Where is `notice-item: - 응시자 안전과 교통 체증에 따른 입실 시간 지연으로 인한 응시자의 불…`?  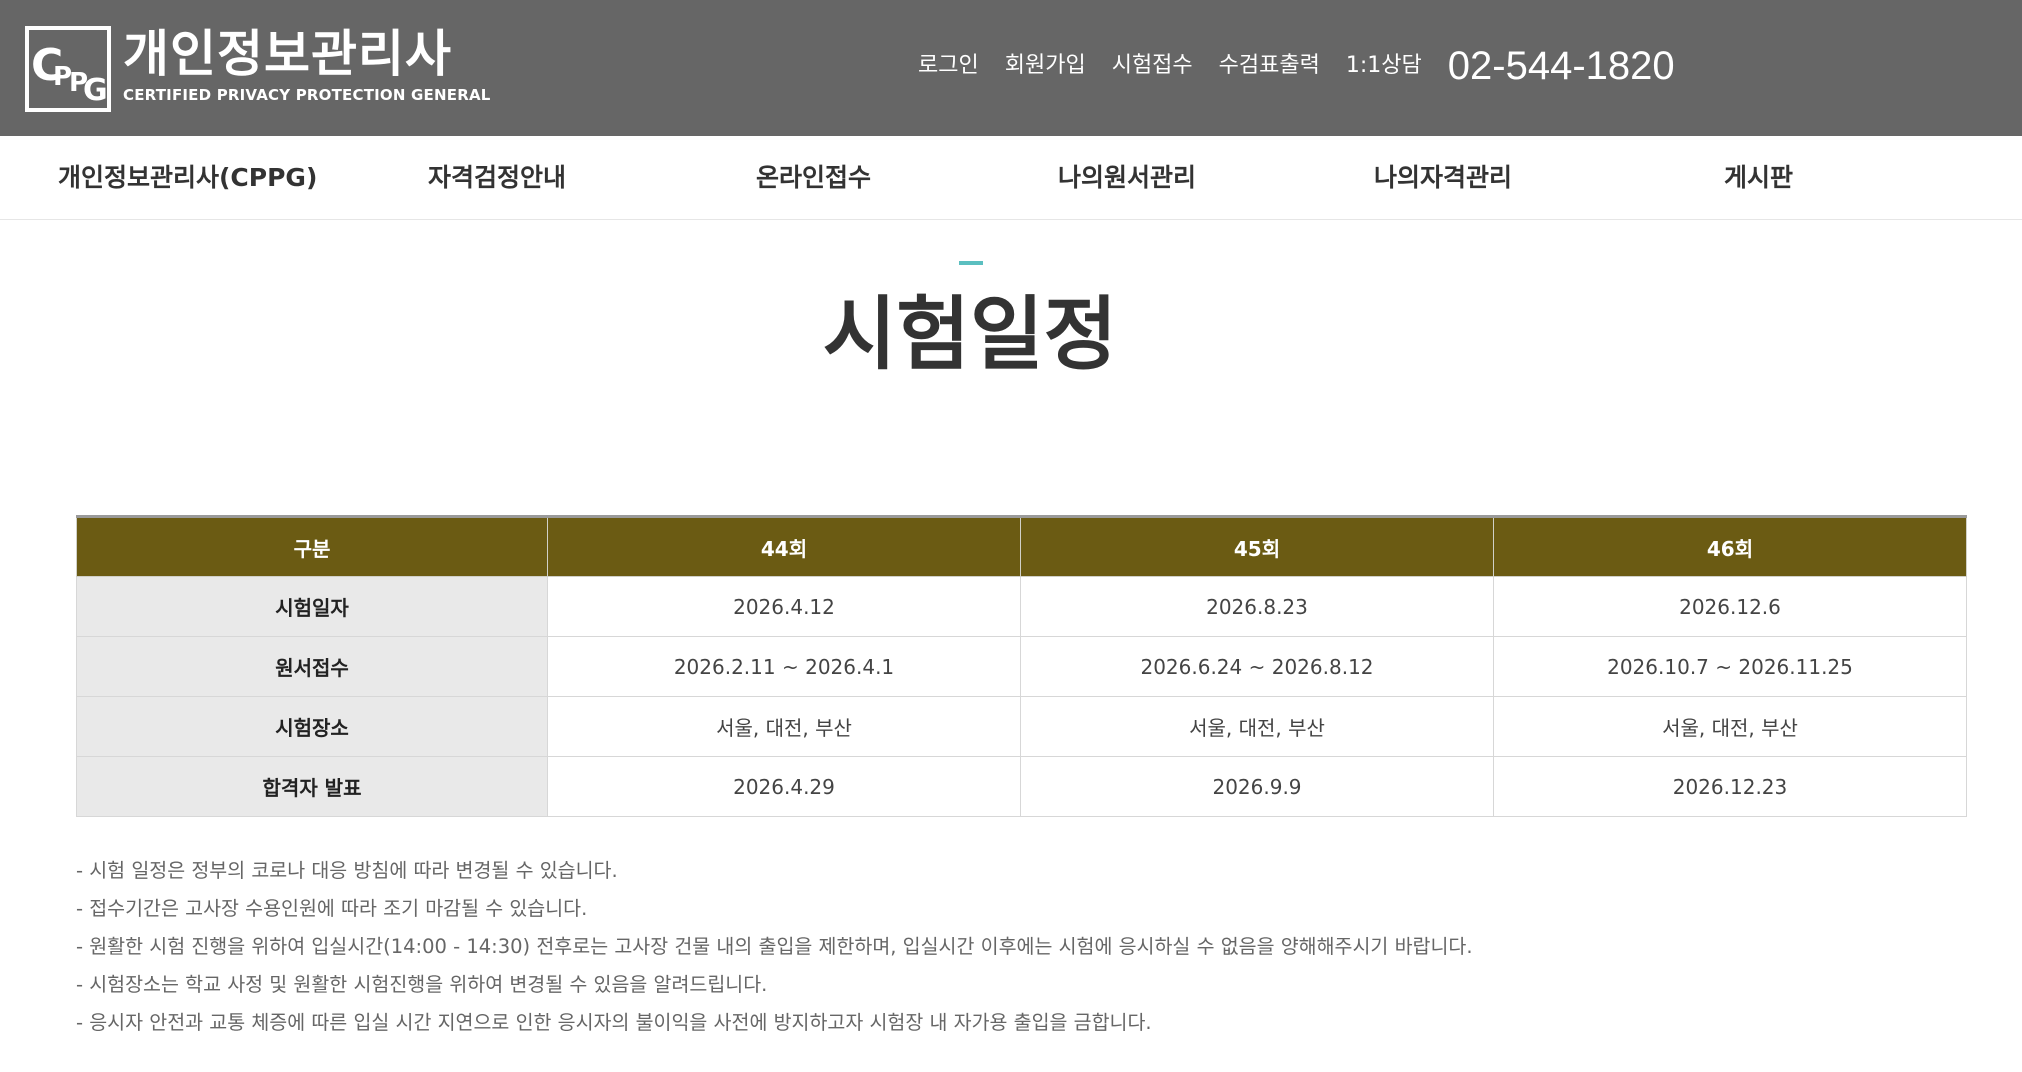
notice-item: - 응시자 안전과 교통 체증에 따른 입실 시간 지연으로 인한 응시자의 불… is located at coordinates (614, 1022).